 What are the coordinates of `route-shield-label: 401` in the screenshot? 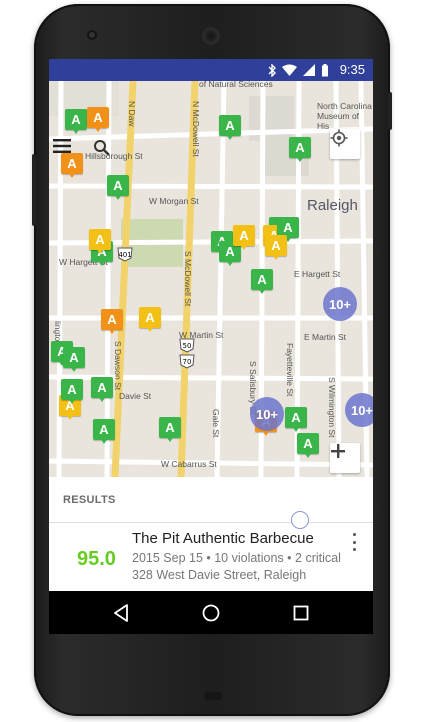 It's located at (124, 255).